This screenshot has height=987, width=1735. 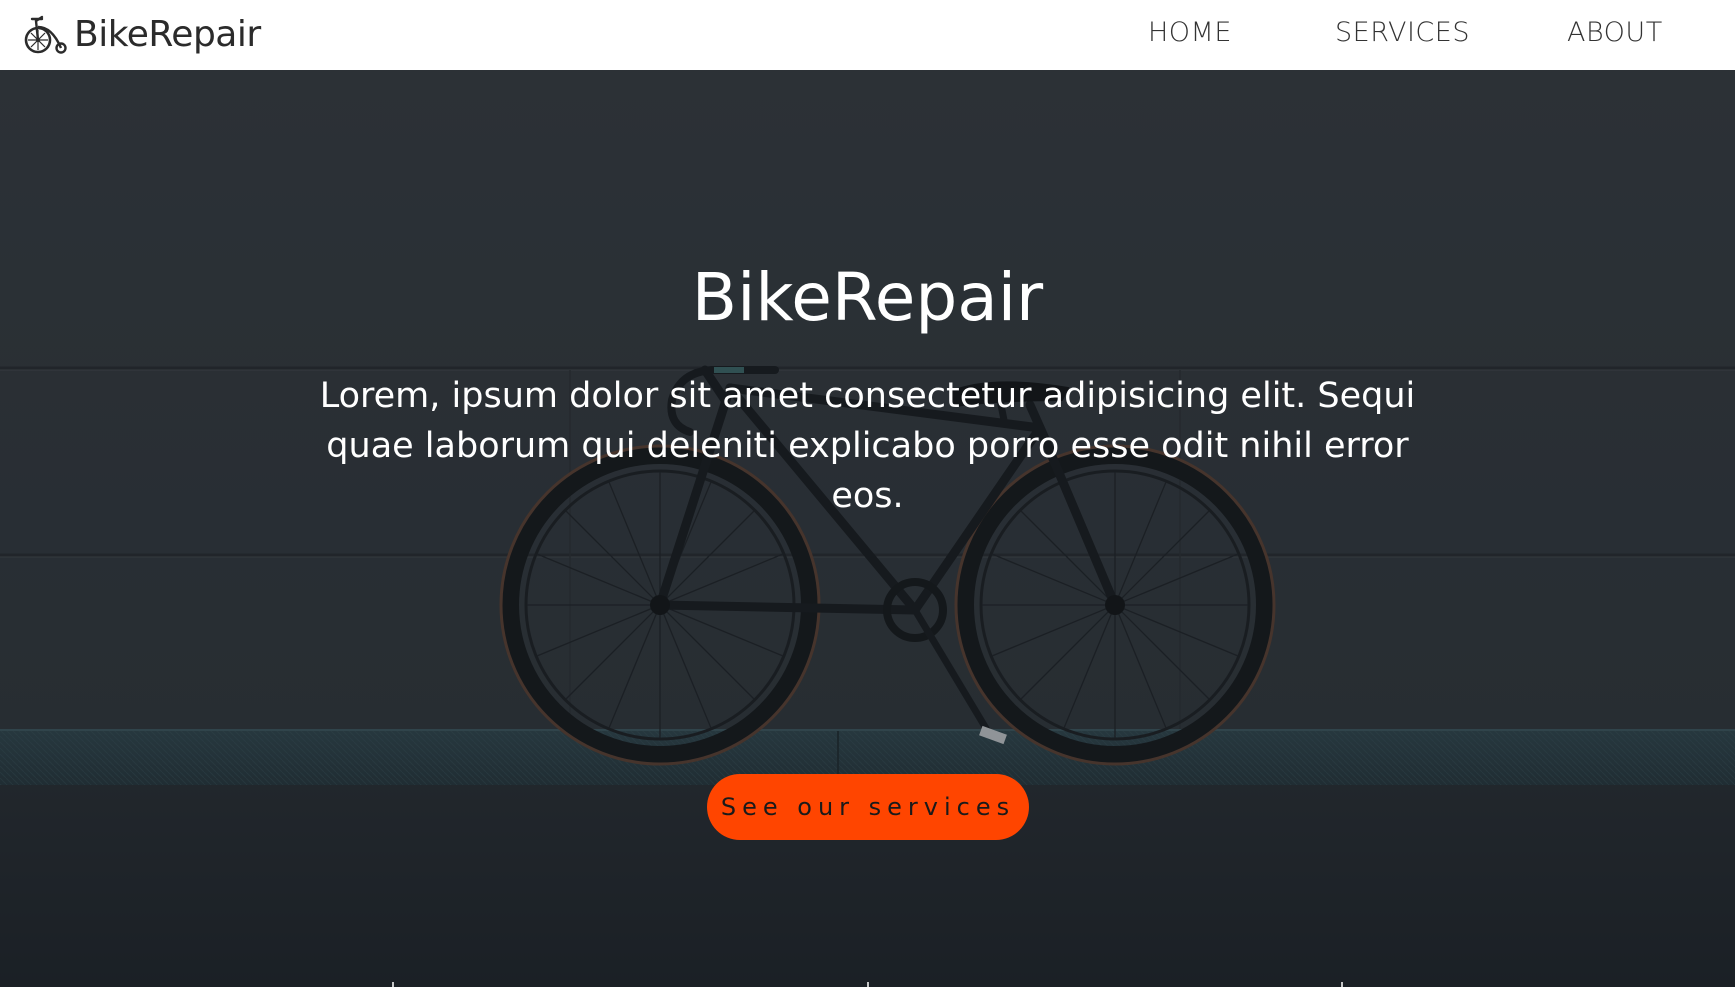 What do you see at coordinates (167, 34) in the screenshot?
I see `brand-name: BikeRepair` at bounding box center [167, 34].